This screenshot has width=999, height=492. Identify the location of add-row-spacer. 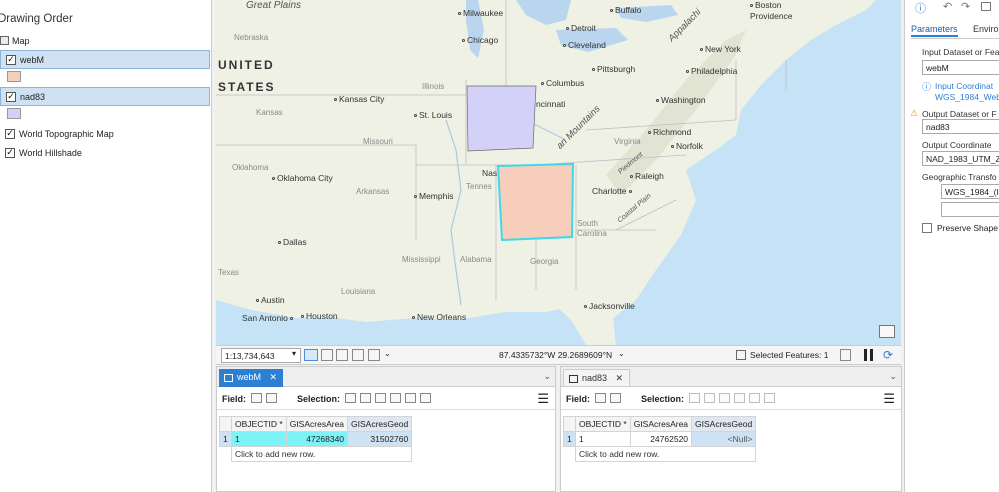
(226, 454).